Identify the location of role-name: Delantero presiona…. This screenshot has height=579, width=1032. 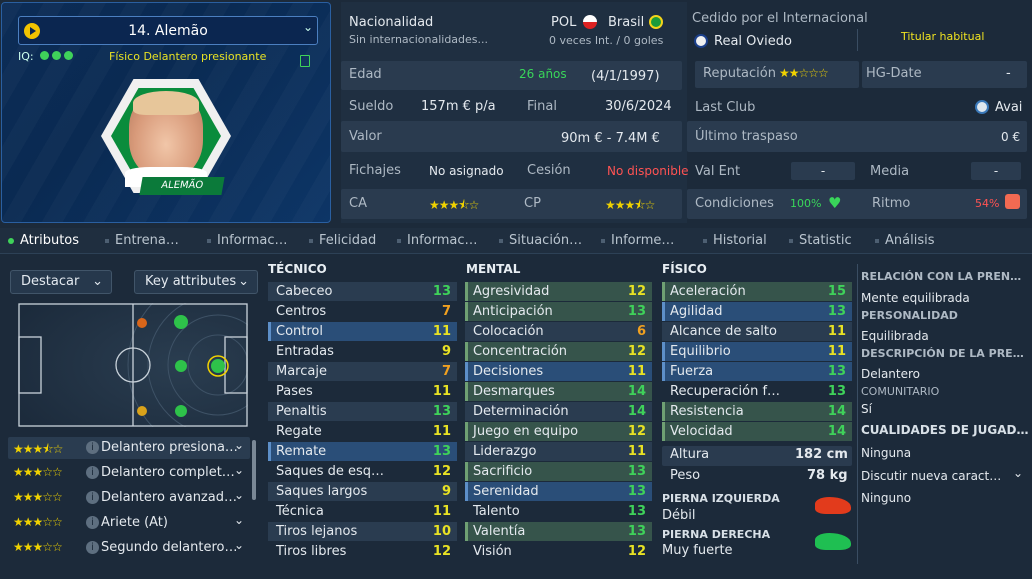
(169, 447).